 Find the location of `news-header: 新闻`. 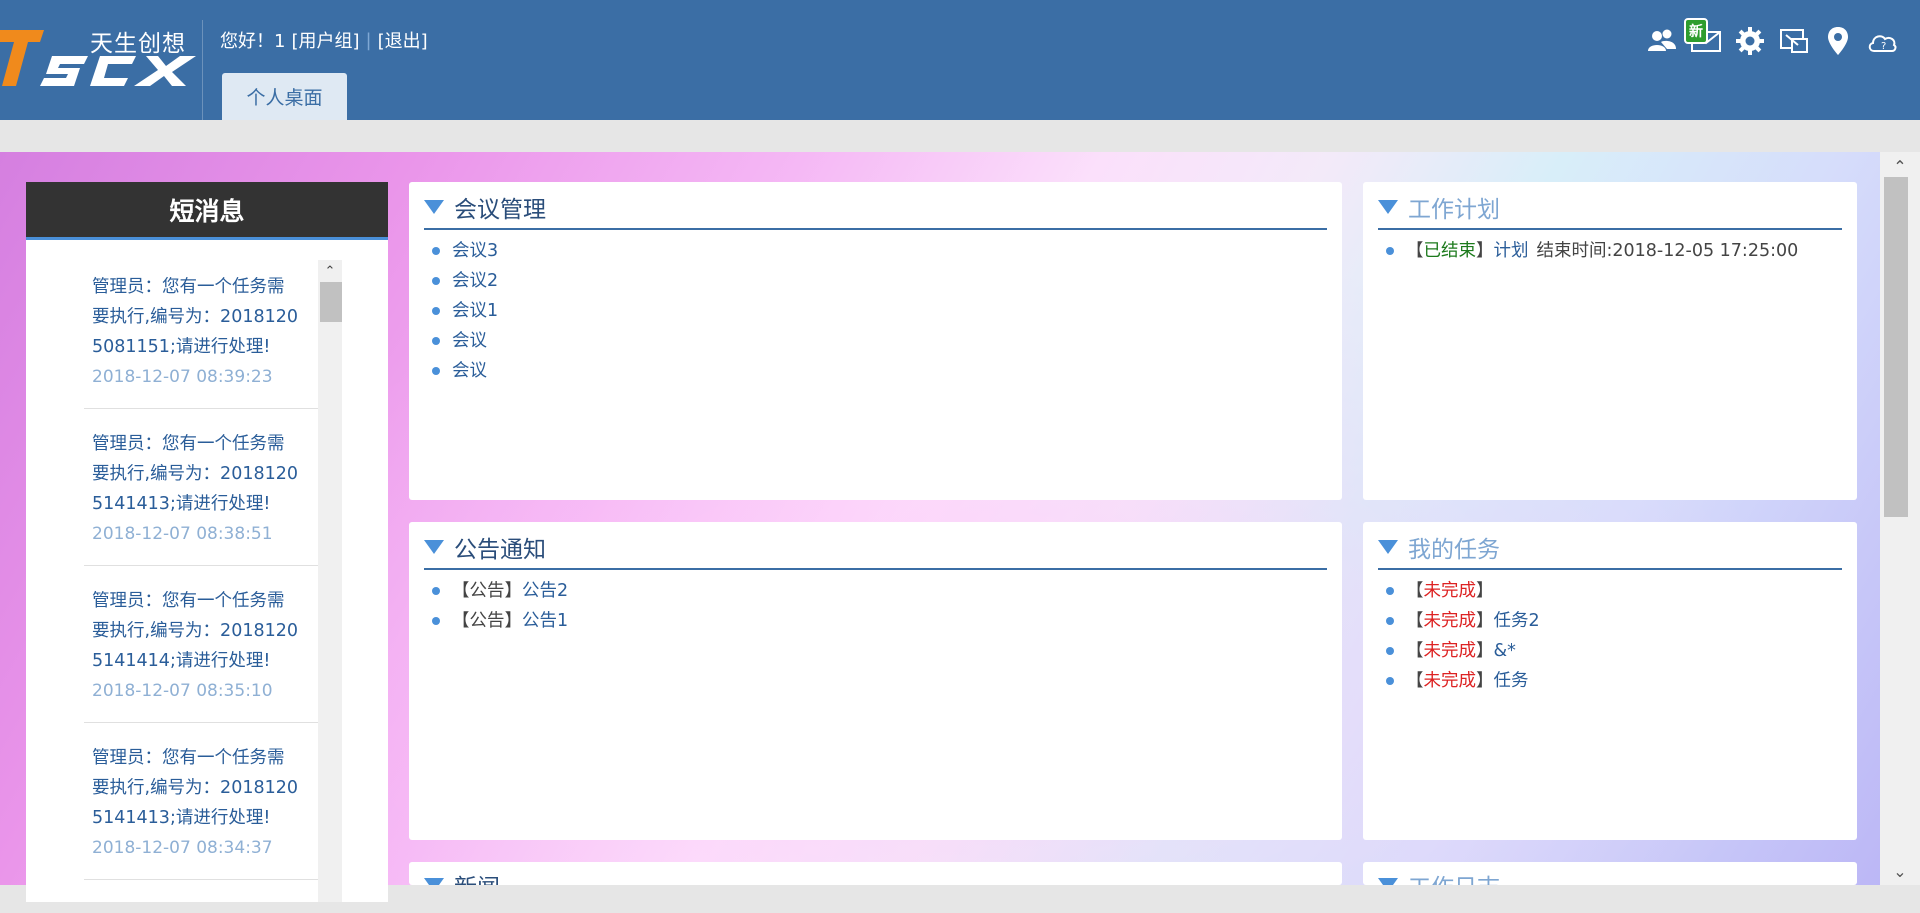

news-header: 新闻 is located at coordinates (875, 874).